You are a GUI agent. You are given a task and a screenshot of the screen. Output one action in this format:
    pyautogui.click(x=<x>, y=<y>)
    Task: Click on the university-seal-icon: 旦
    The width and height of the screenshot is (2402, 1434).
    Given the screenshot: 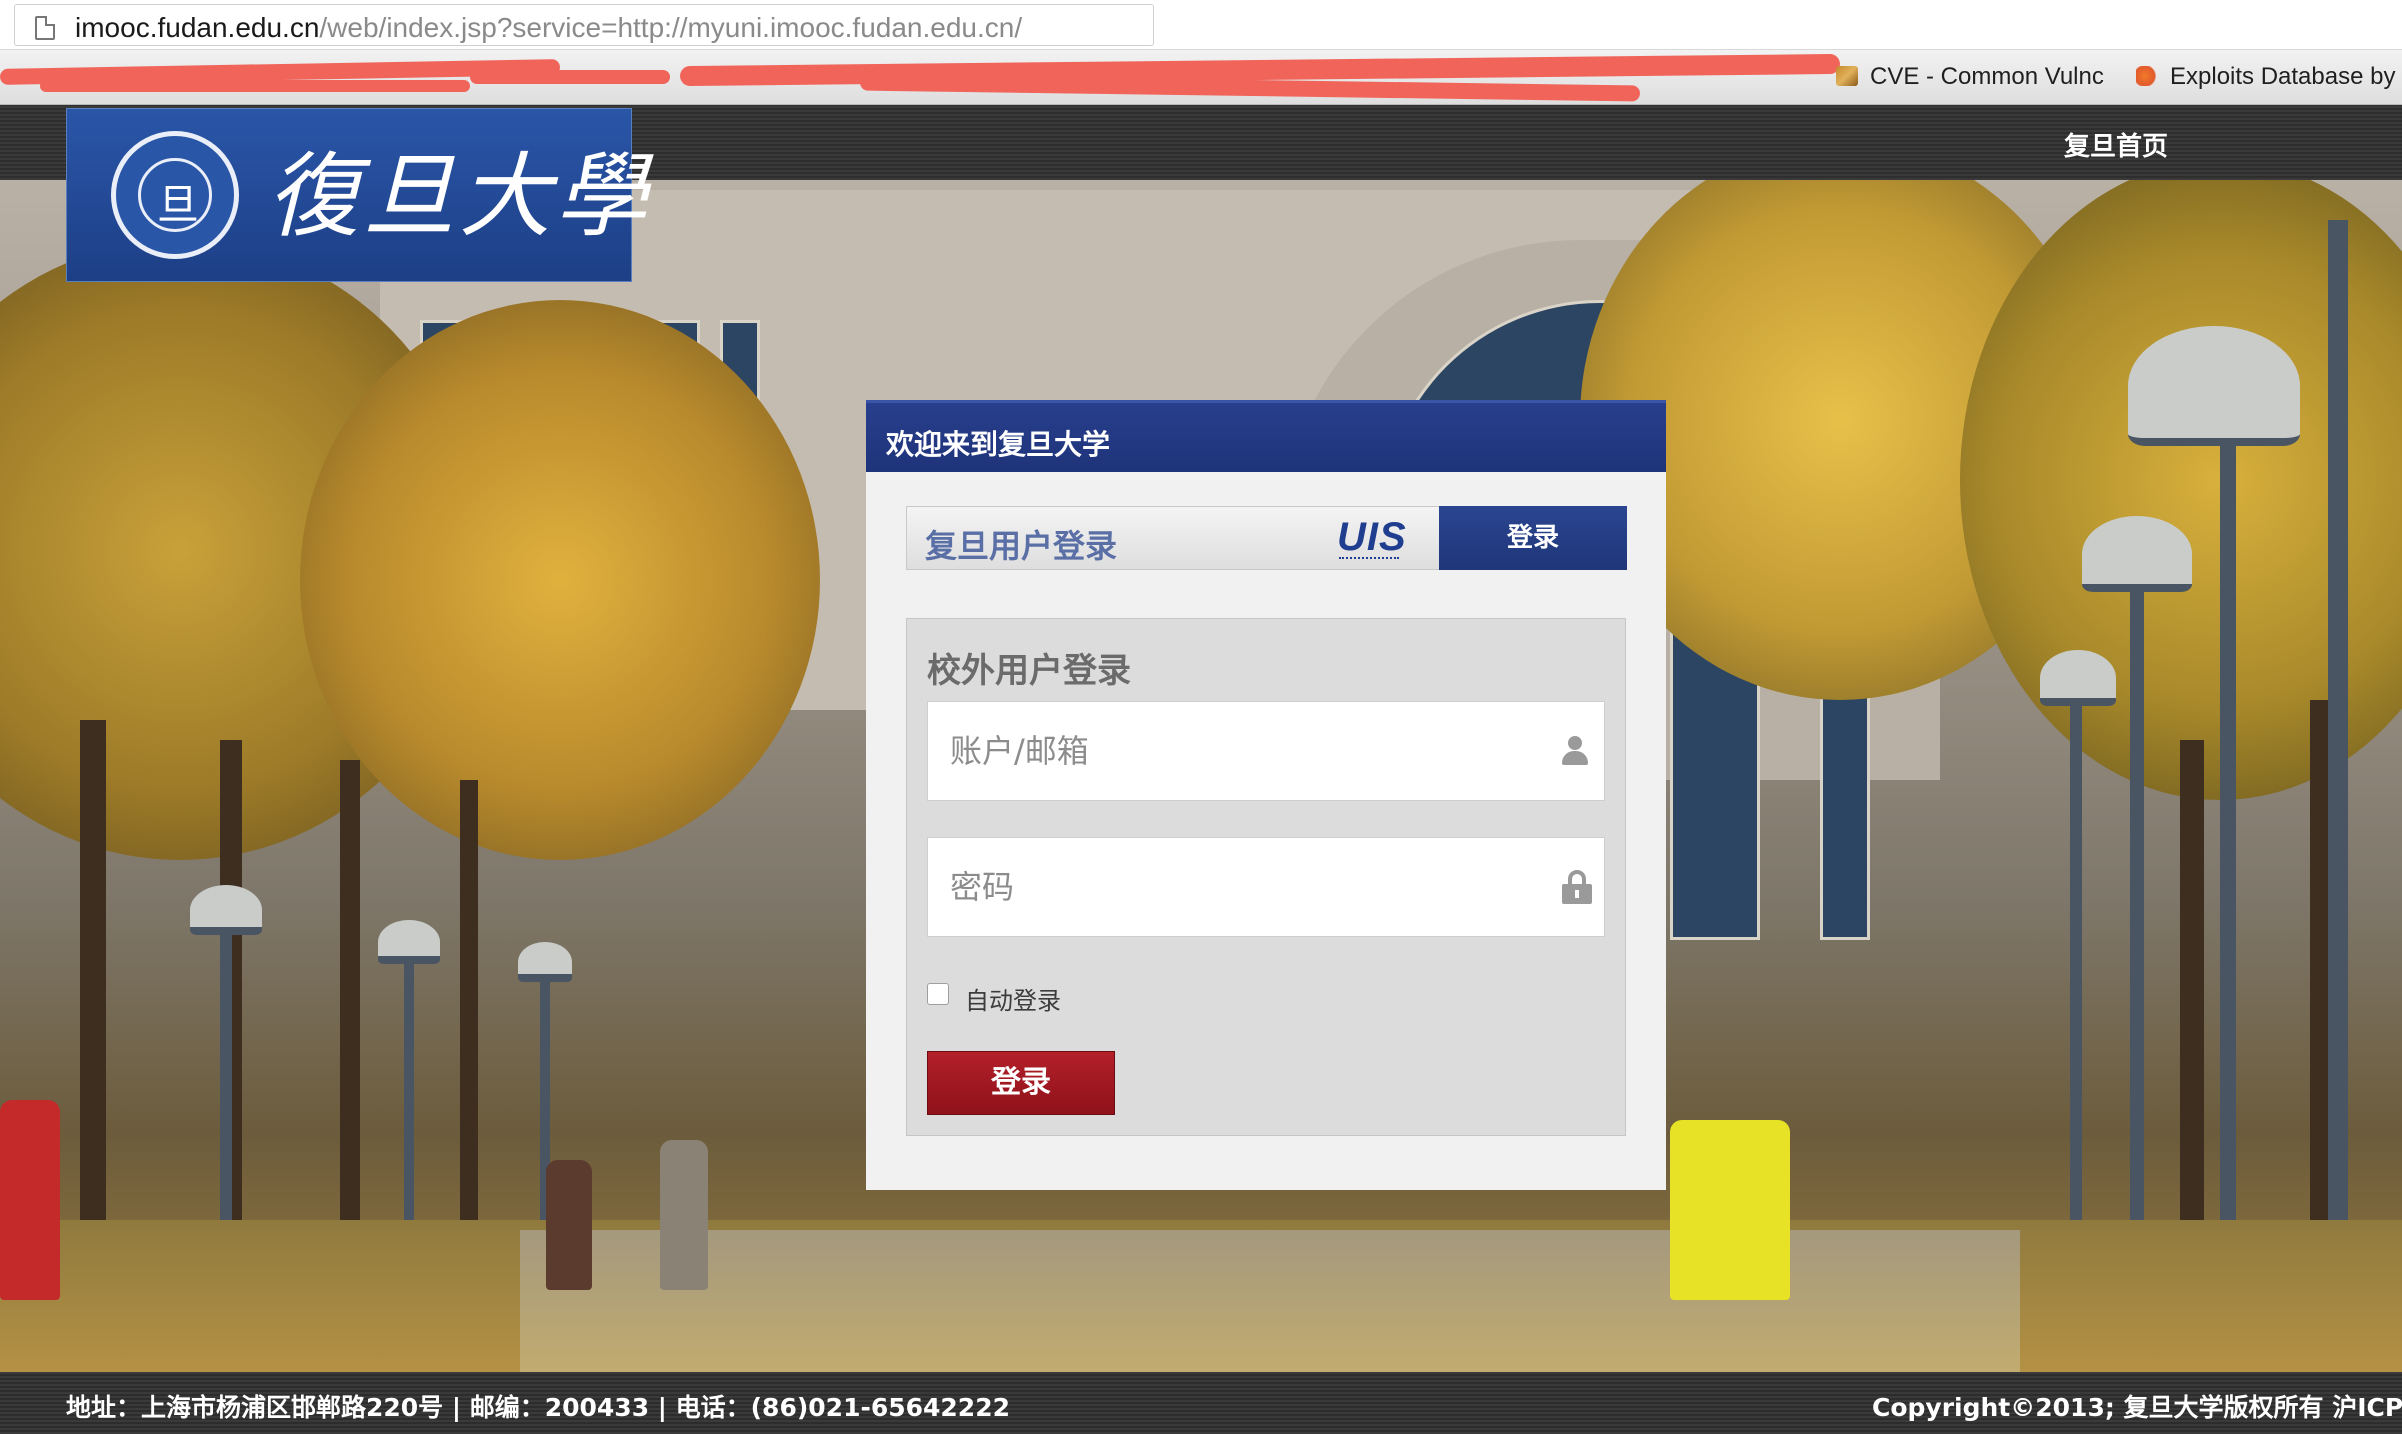 What is the action you would take?
    pyautogui.click(x=175, y=195)
    